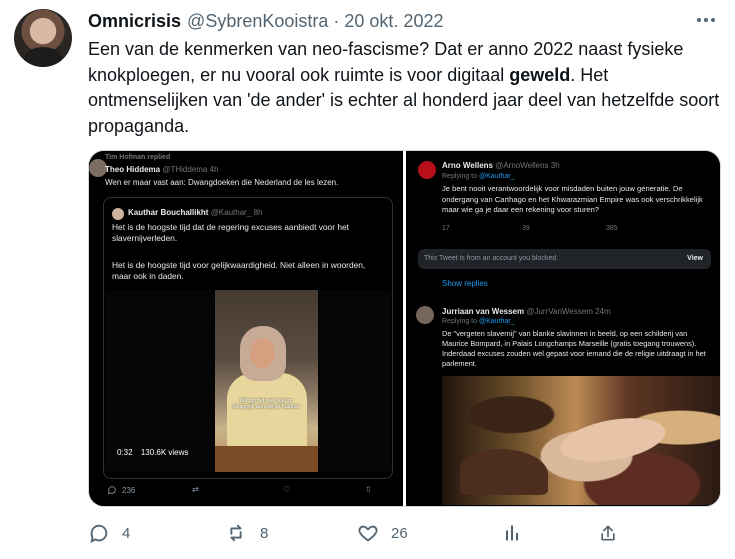  What do you see at coordinates (497, 321) in the screenshot?
I see `right-replying-handle-2: @Kauthar_` at bounding box center [497, 321].